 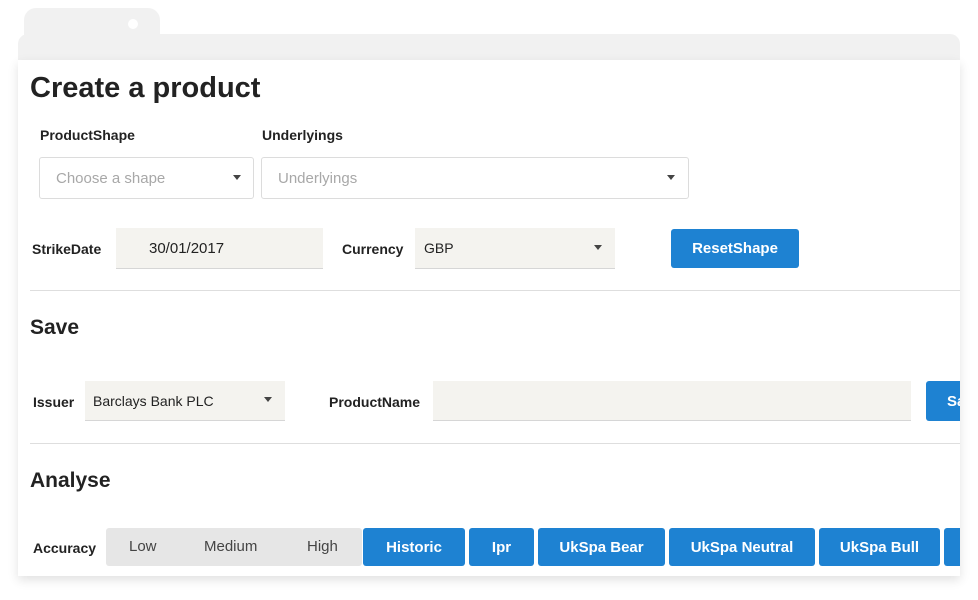 I want to click on product-shape-select: Choose a shape, so click(x=146, y=178).